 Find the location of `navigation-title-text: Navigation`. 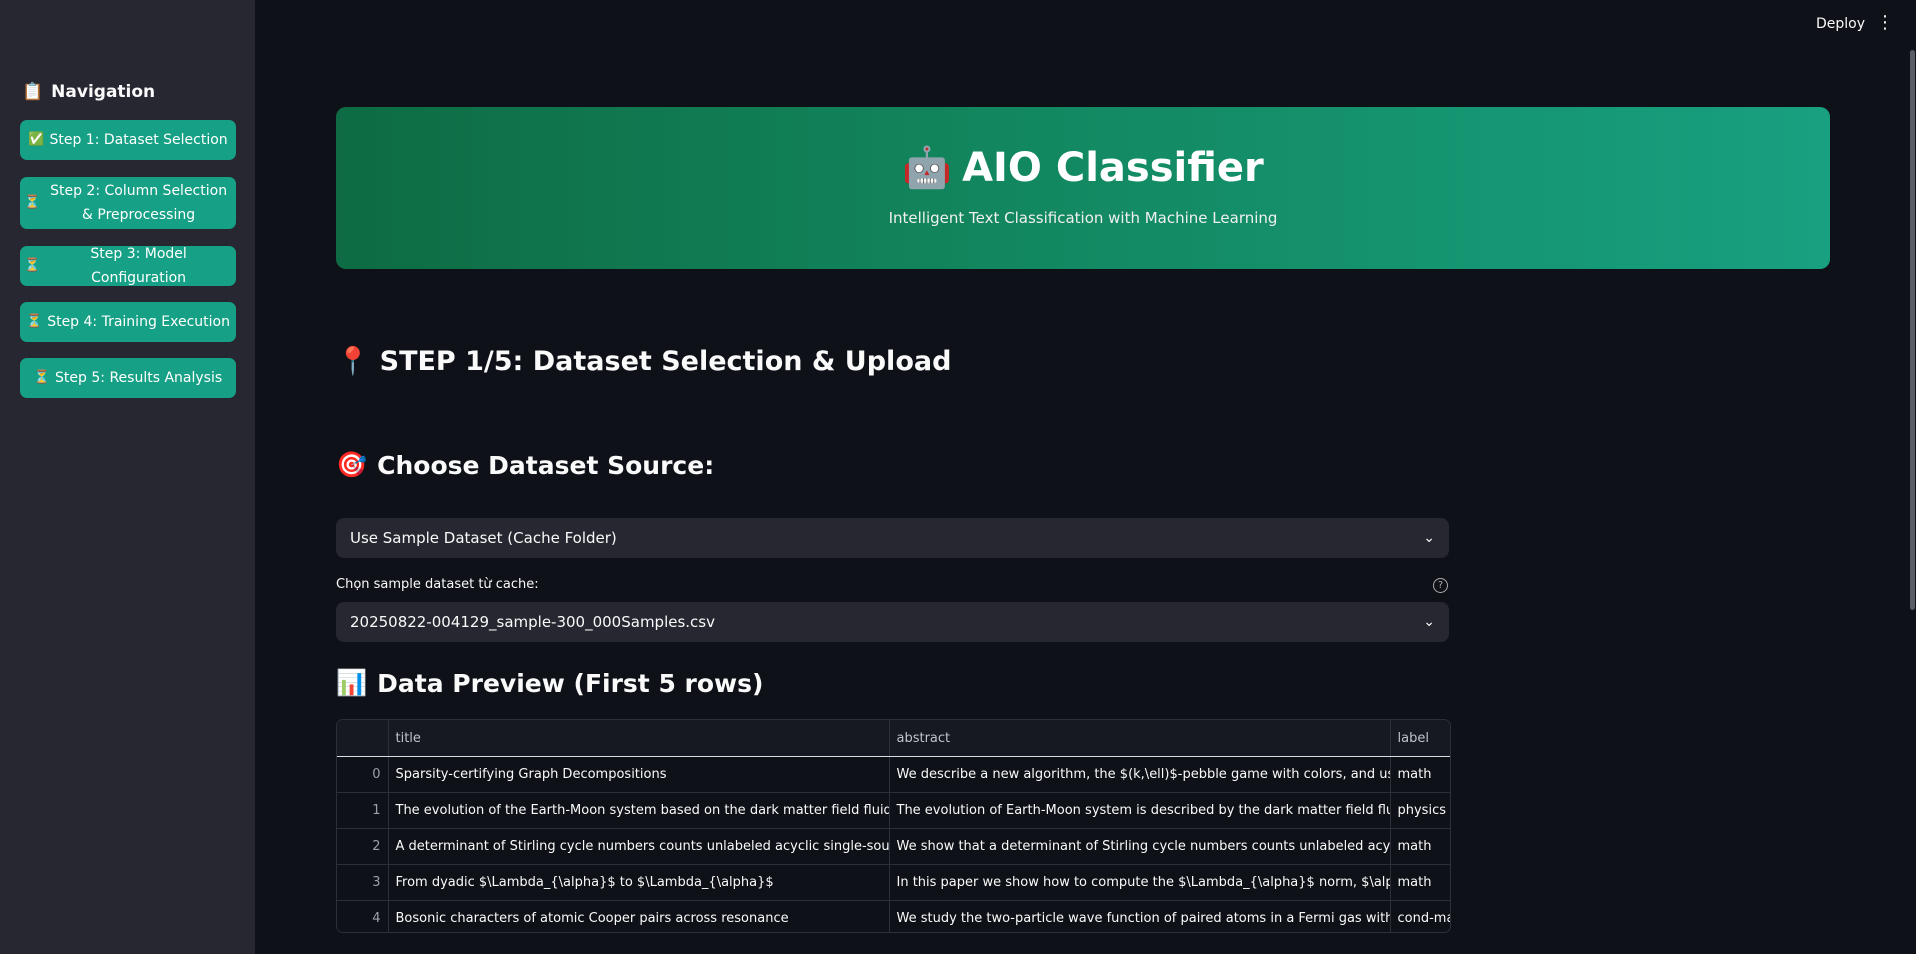

navigation-title-text: Navigation is located at coordinates (103, 92).